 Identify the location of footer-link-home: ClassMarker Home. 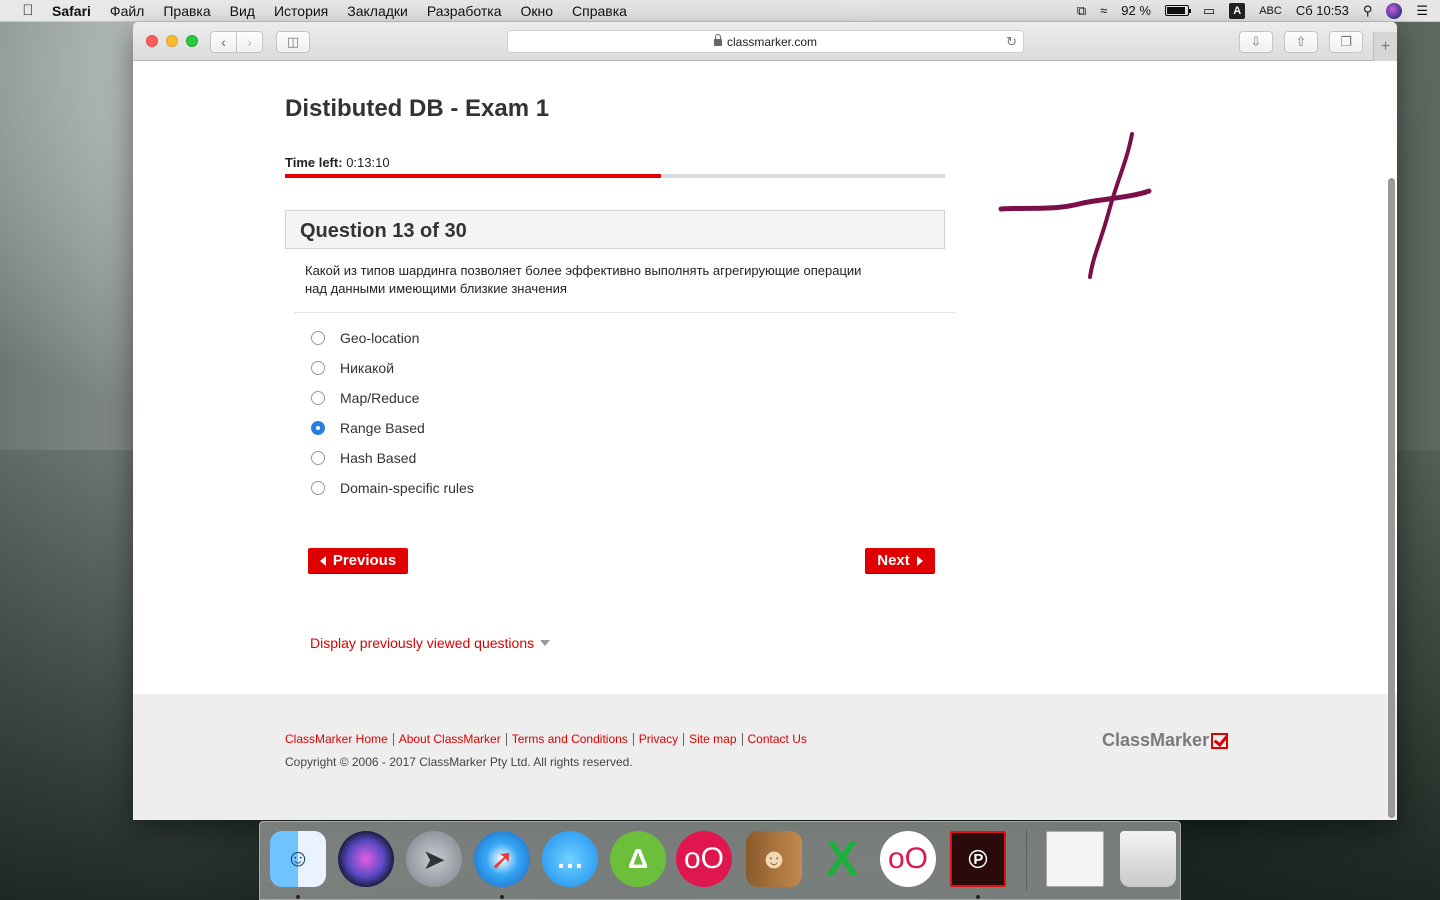
(339, 739).